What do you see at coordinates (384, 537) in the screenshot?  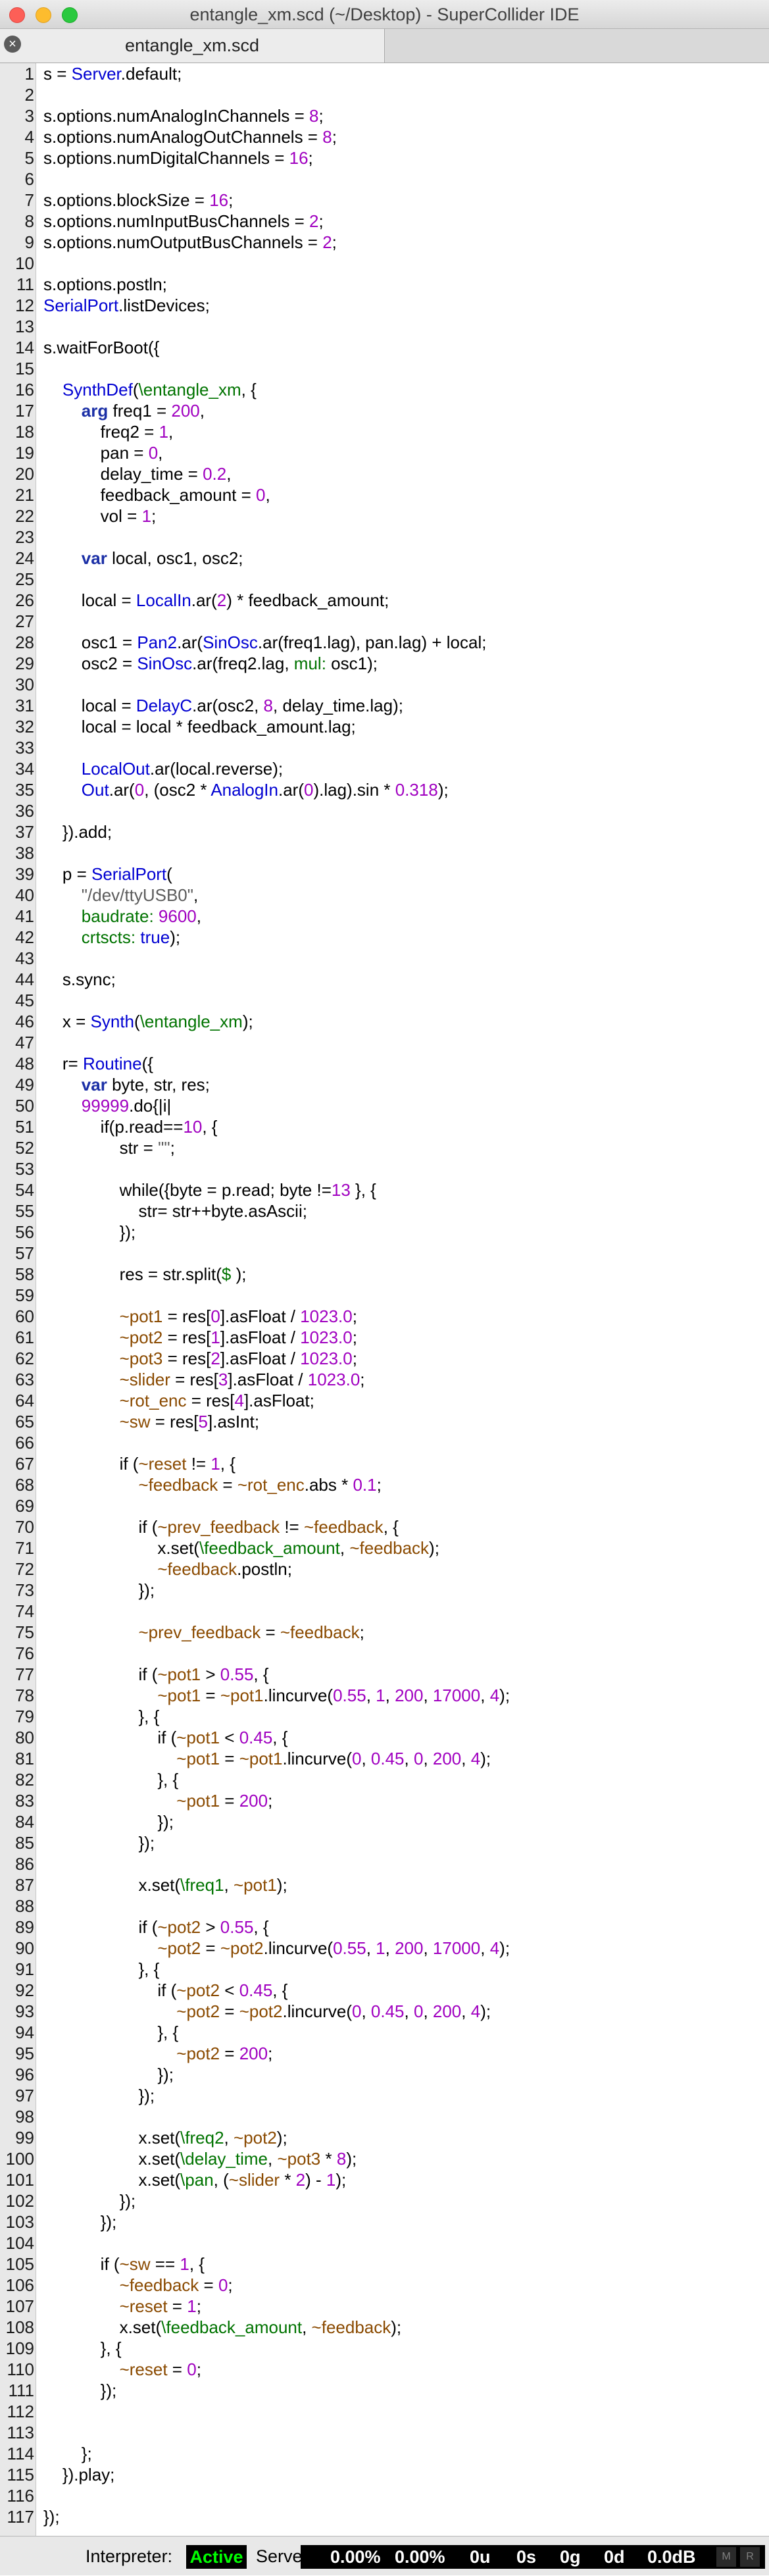 I see `code-line: 23` at bounding box center [384, 537].